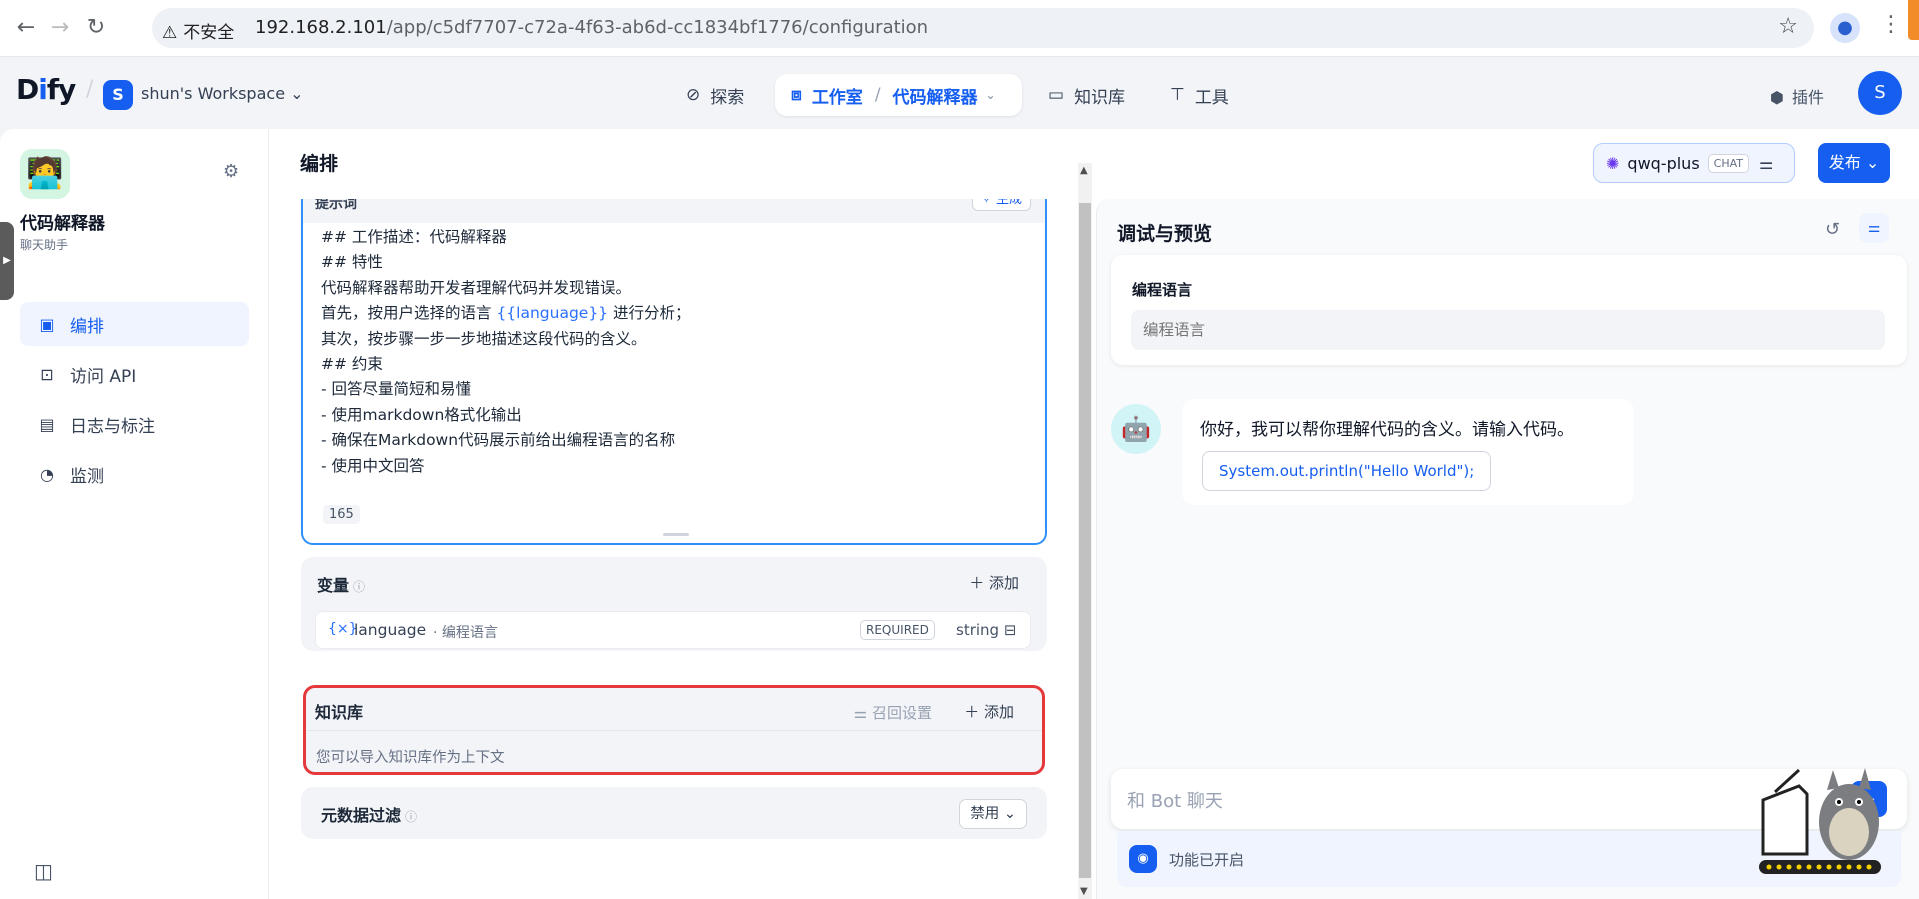 The width and height of the screenshot is (1919, 899). Describe the element at coordinates (1162, 290) in the screenshot. I see `language-input-label: 编程语言` at that location.